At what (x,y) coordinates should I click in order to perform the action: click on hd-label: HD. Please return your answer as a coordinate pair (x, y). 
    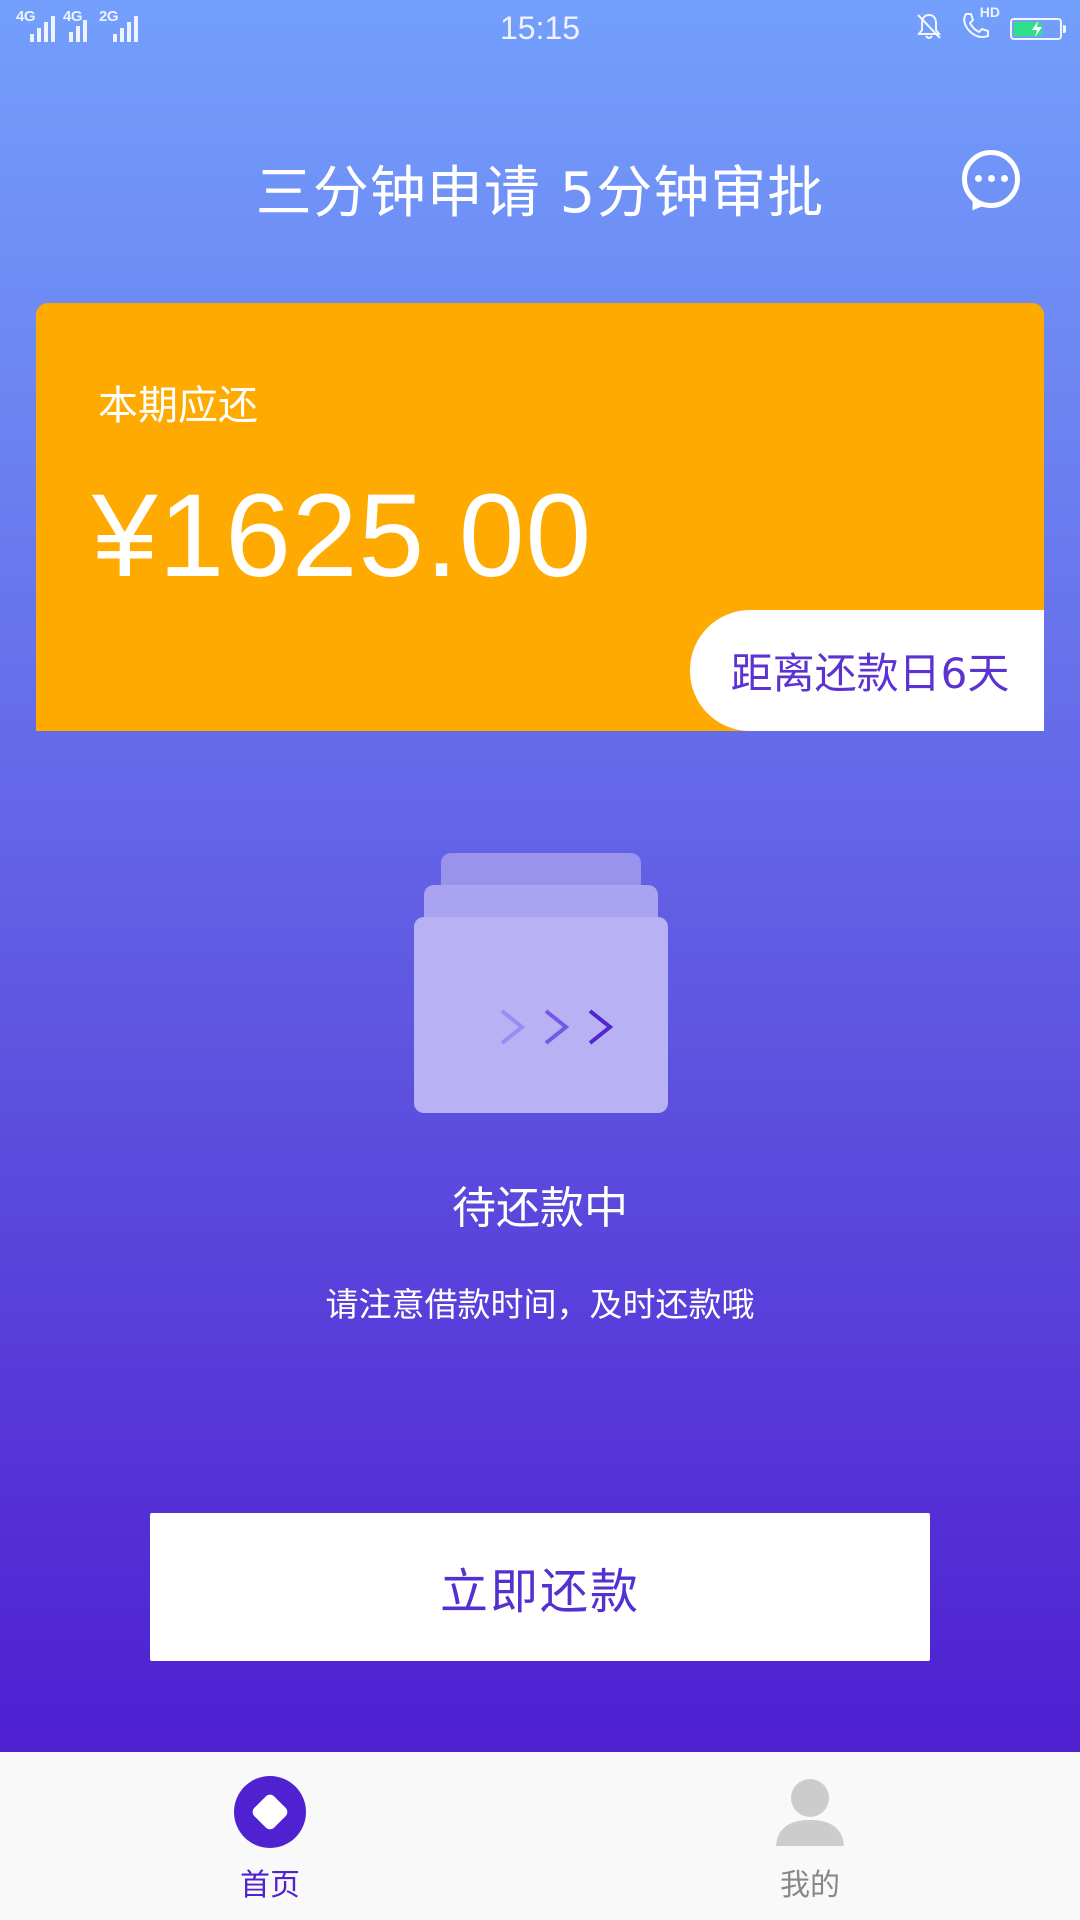
    Looking at the image, I should click on (989, 12).